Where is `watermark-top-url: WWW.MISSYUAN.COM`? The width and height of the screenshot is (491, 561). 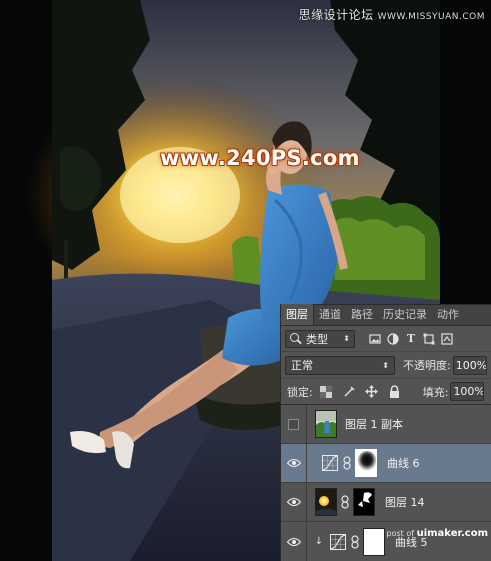 watermark-top-url: WWW.MISSYUAN.COM is located at coordinates (431, 17).